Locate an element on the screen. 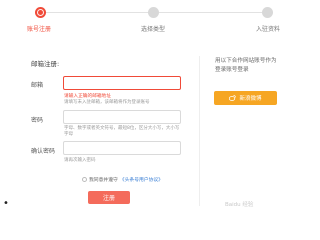  baidu-watermark: Baidu 经验 is located at coordinates (239, 205).